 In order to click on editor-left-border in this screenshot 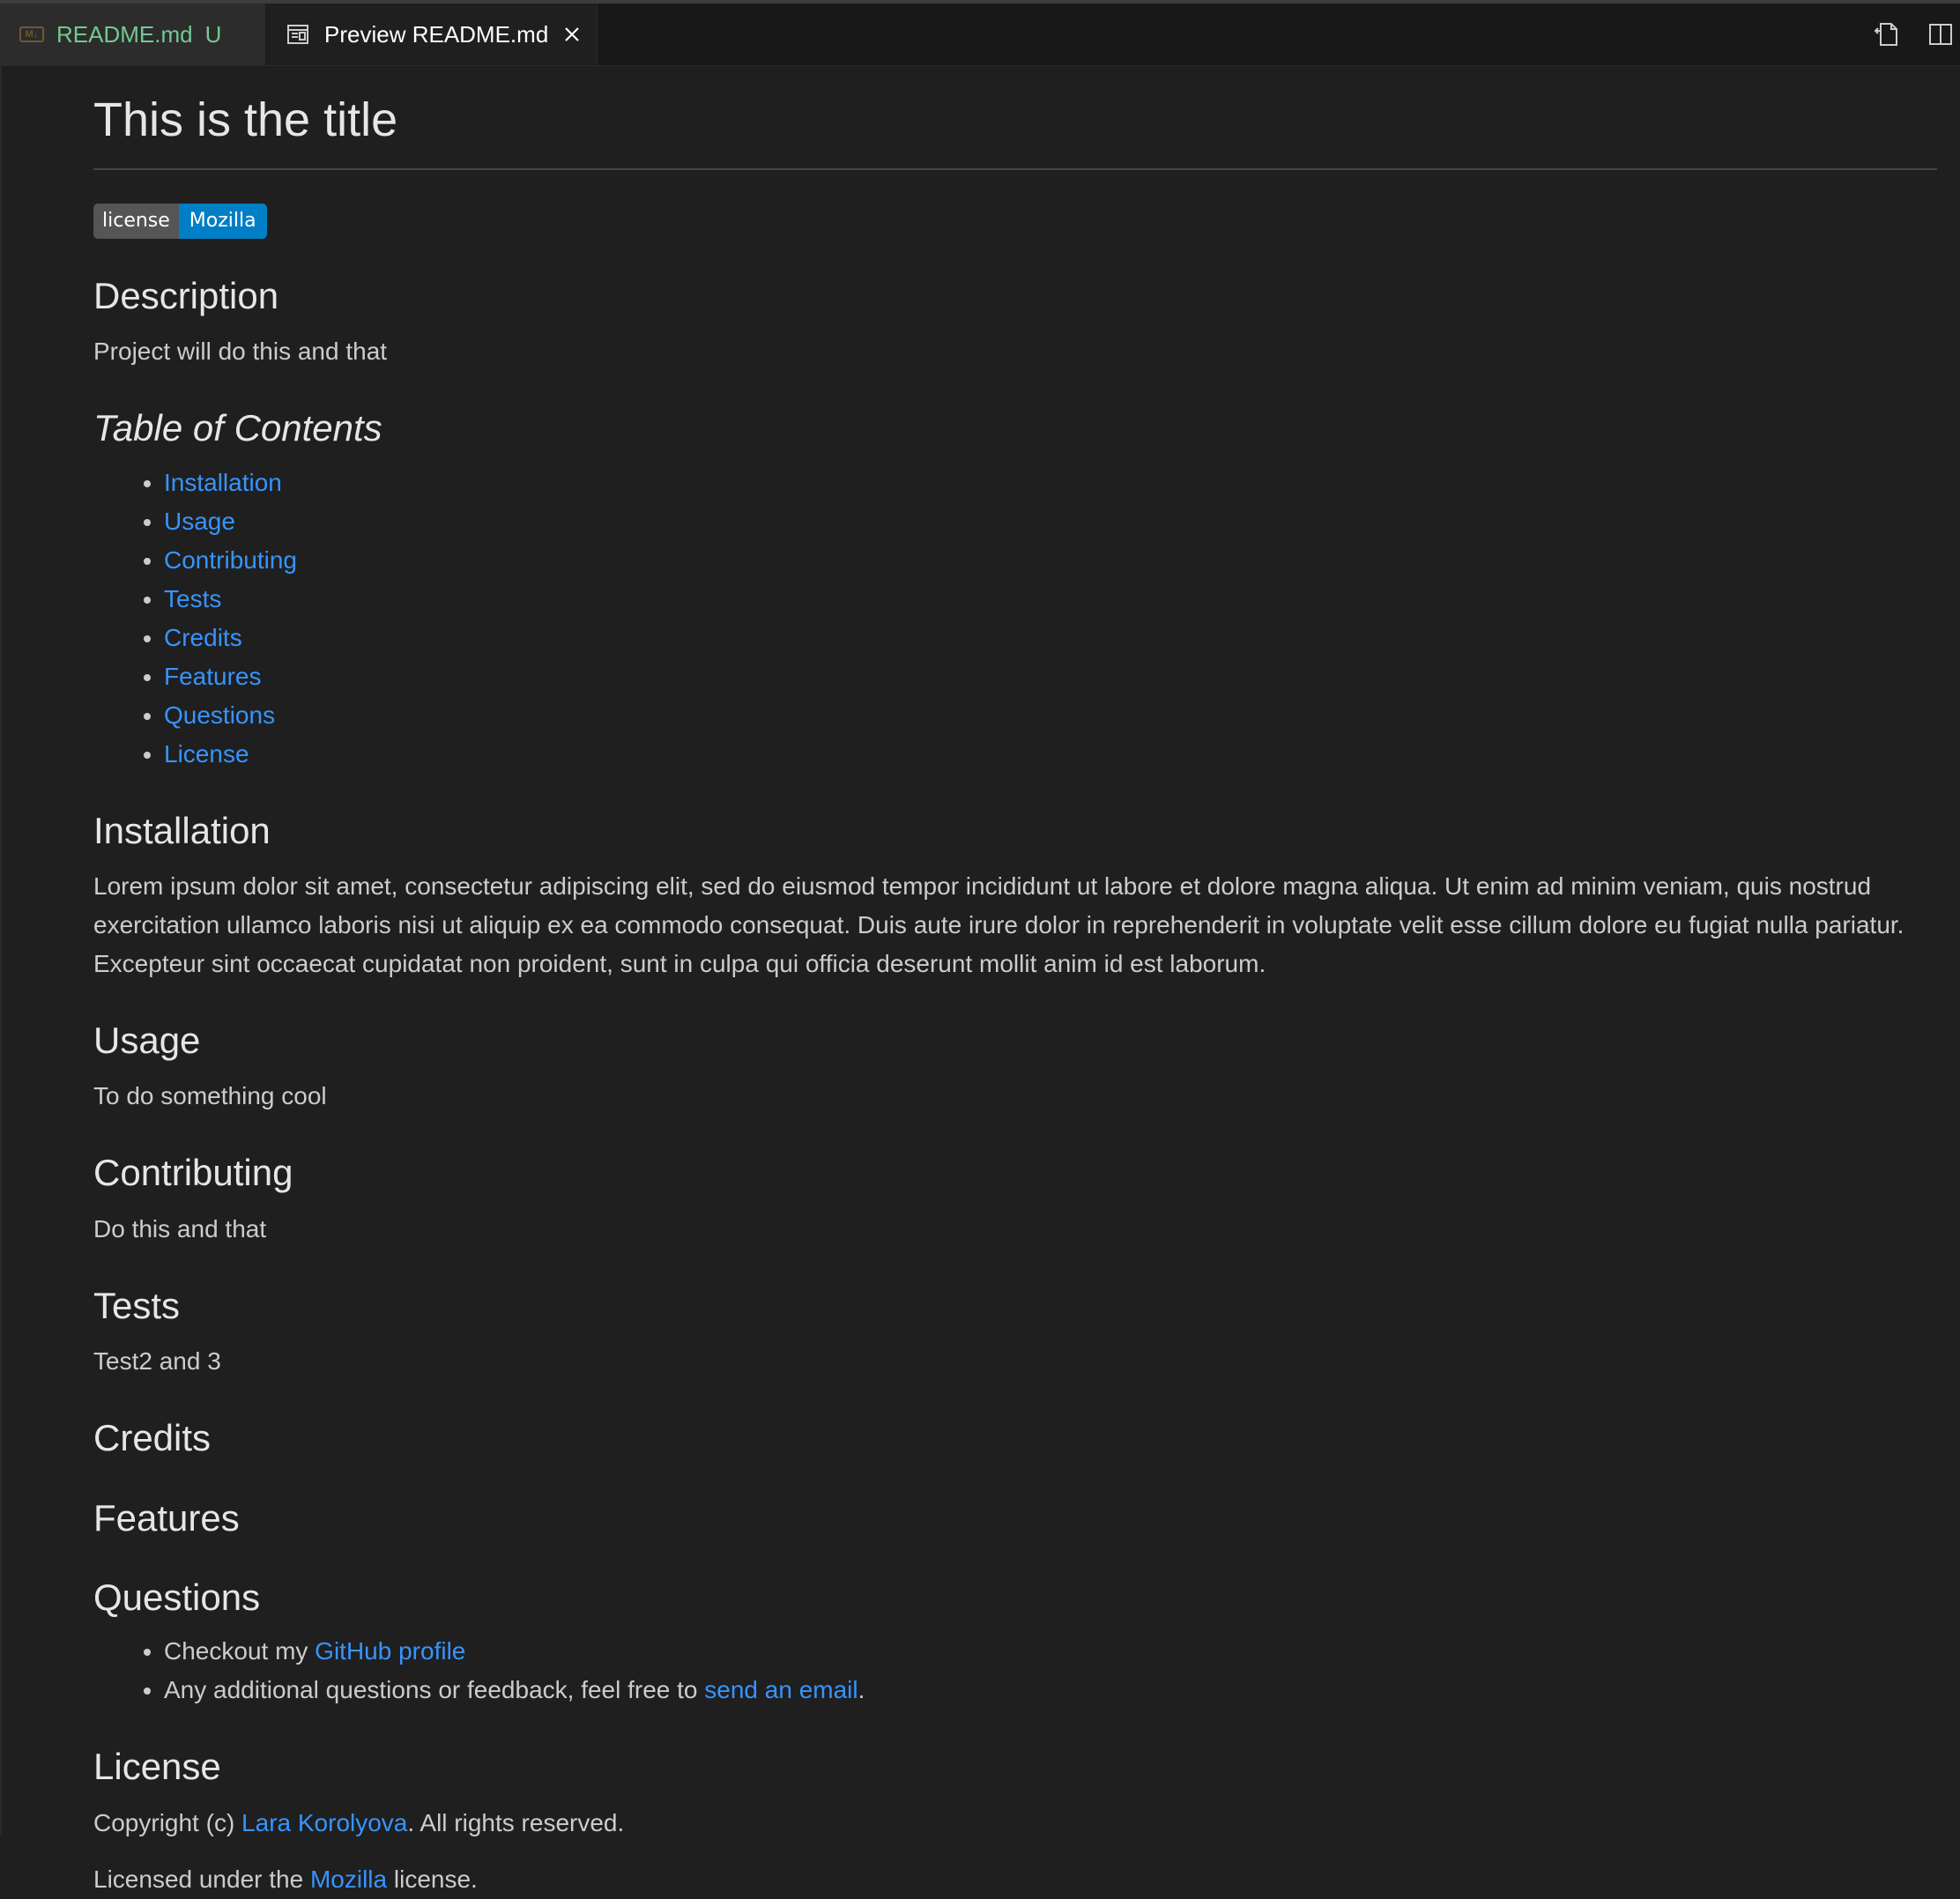, I will do `click(1, 950)`.